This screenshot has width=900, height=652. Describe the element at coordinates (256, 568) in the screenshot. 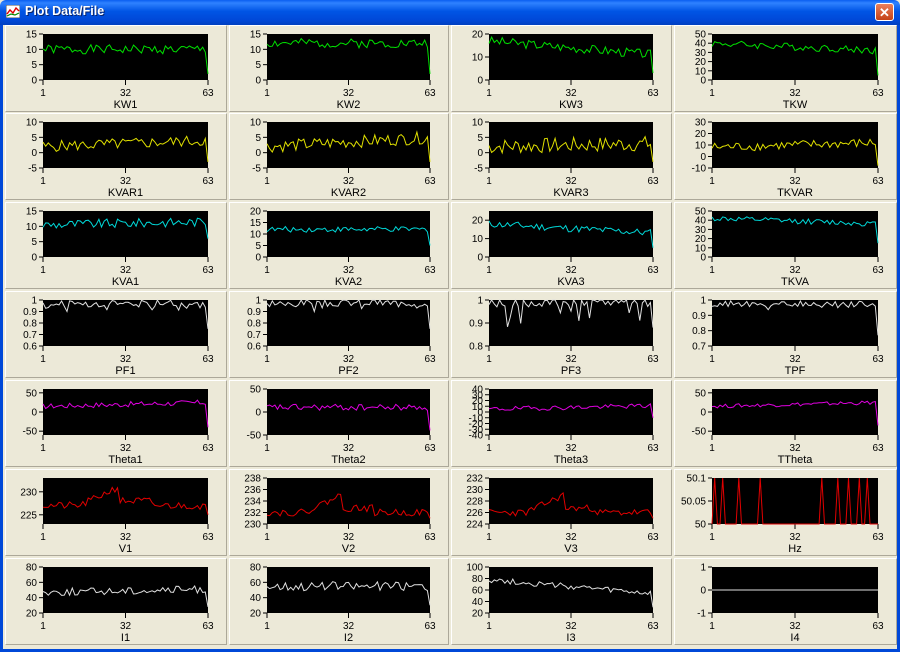

I see `y-tick-label: 80` at that location.